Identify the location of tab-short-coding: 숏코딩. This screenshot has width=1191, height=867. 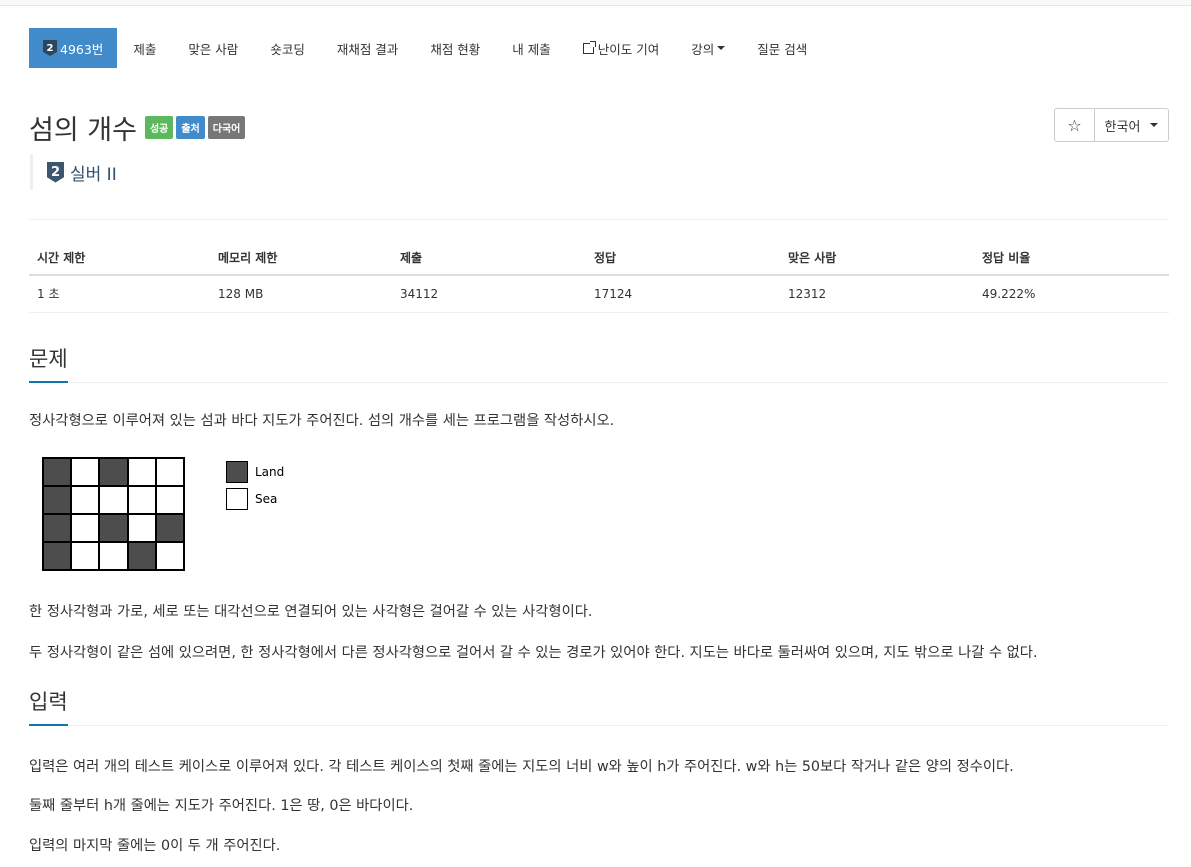
(287, 48).